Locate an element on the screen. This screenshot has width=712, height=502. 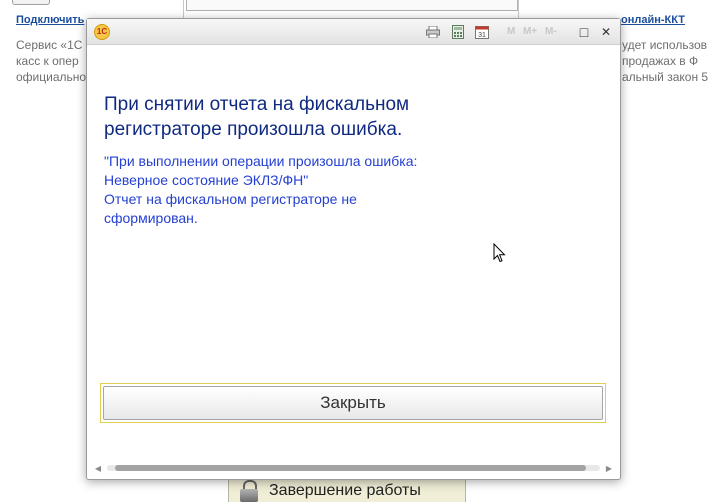
memory-button-m-plus: M+ is located at coordinates (530, 32).